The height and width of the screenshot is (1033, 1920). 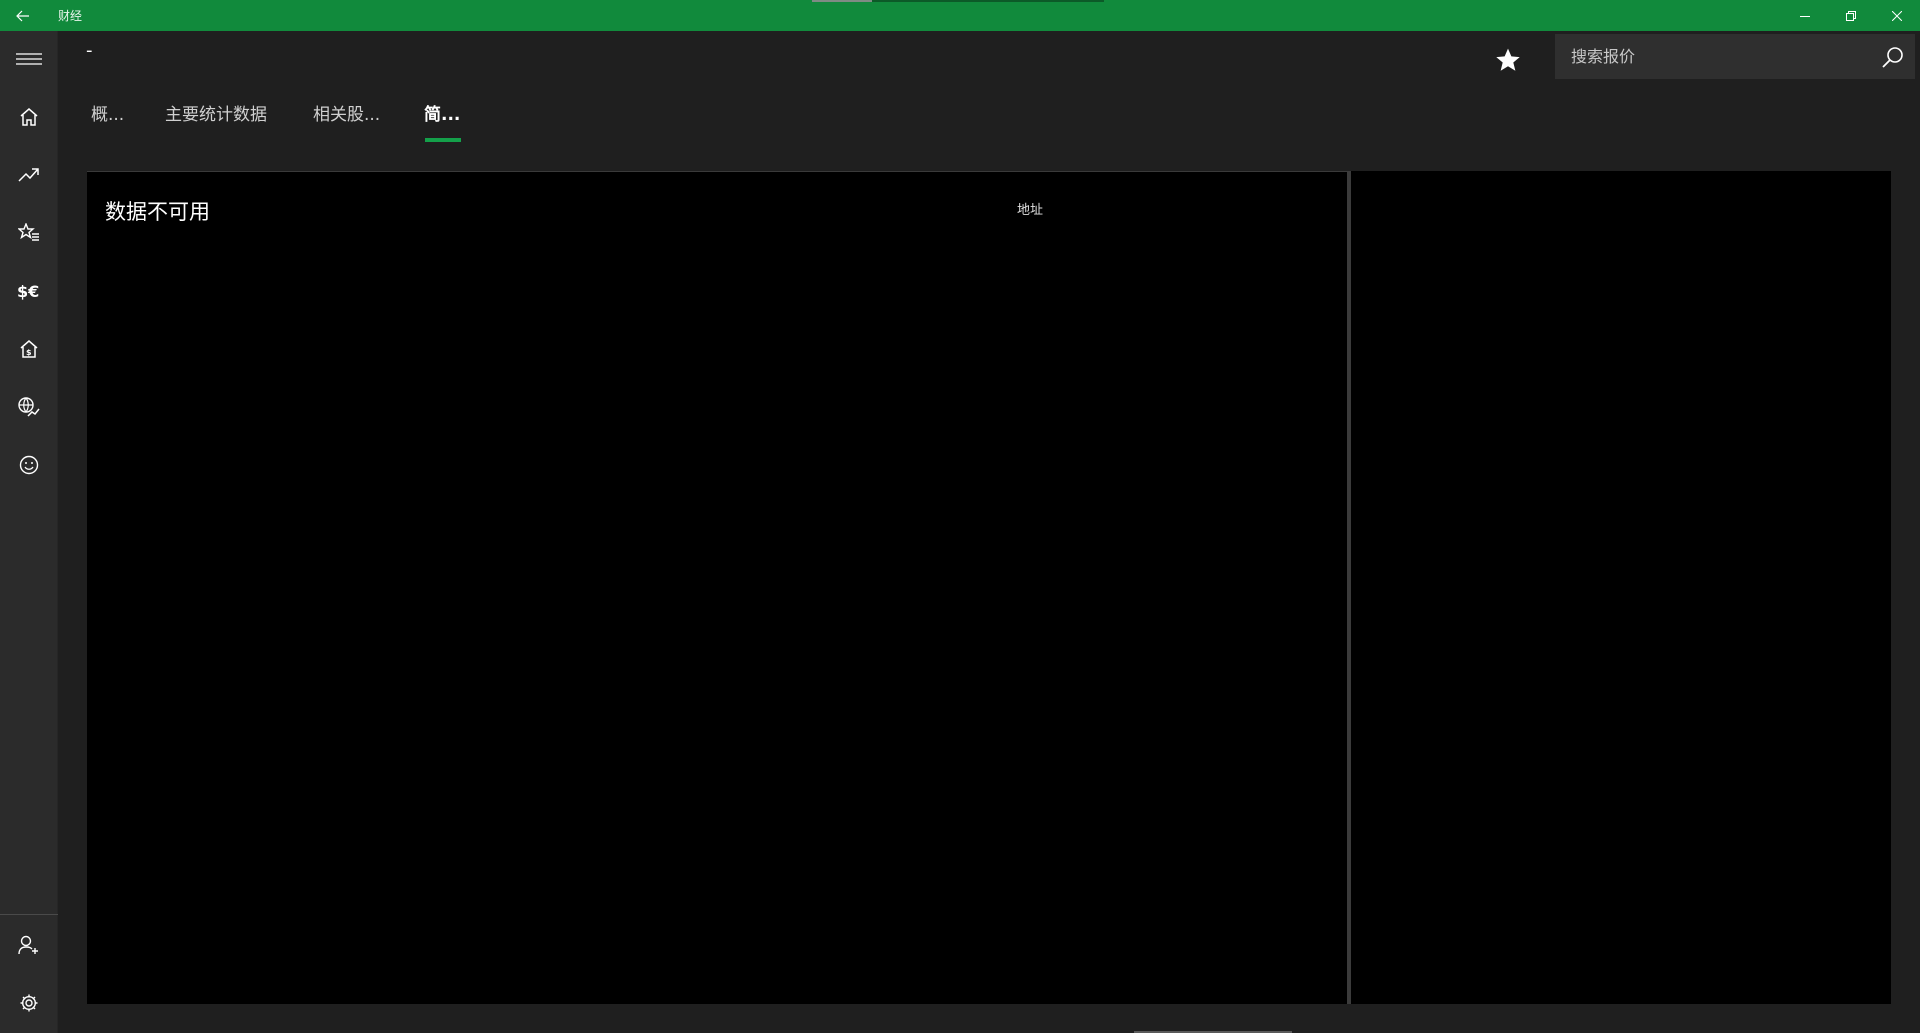 I want to click on loading-progress-bar, so click(x=958, y=1).